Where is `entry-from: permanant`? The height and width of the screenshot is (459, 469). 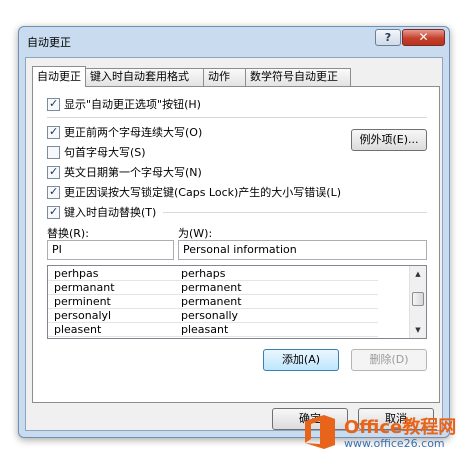
entry-from: permanant is located at coordinates (84, 287).